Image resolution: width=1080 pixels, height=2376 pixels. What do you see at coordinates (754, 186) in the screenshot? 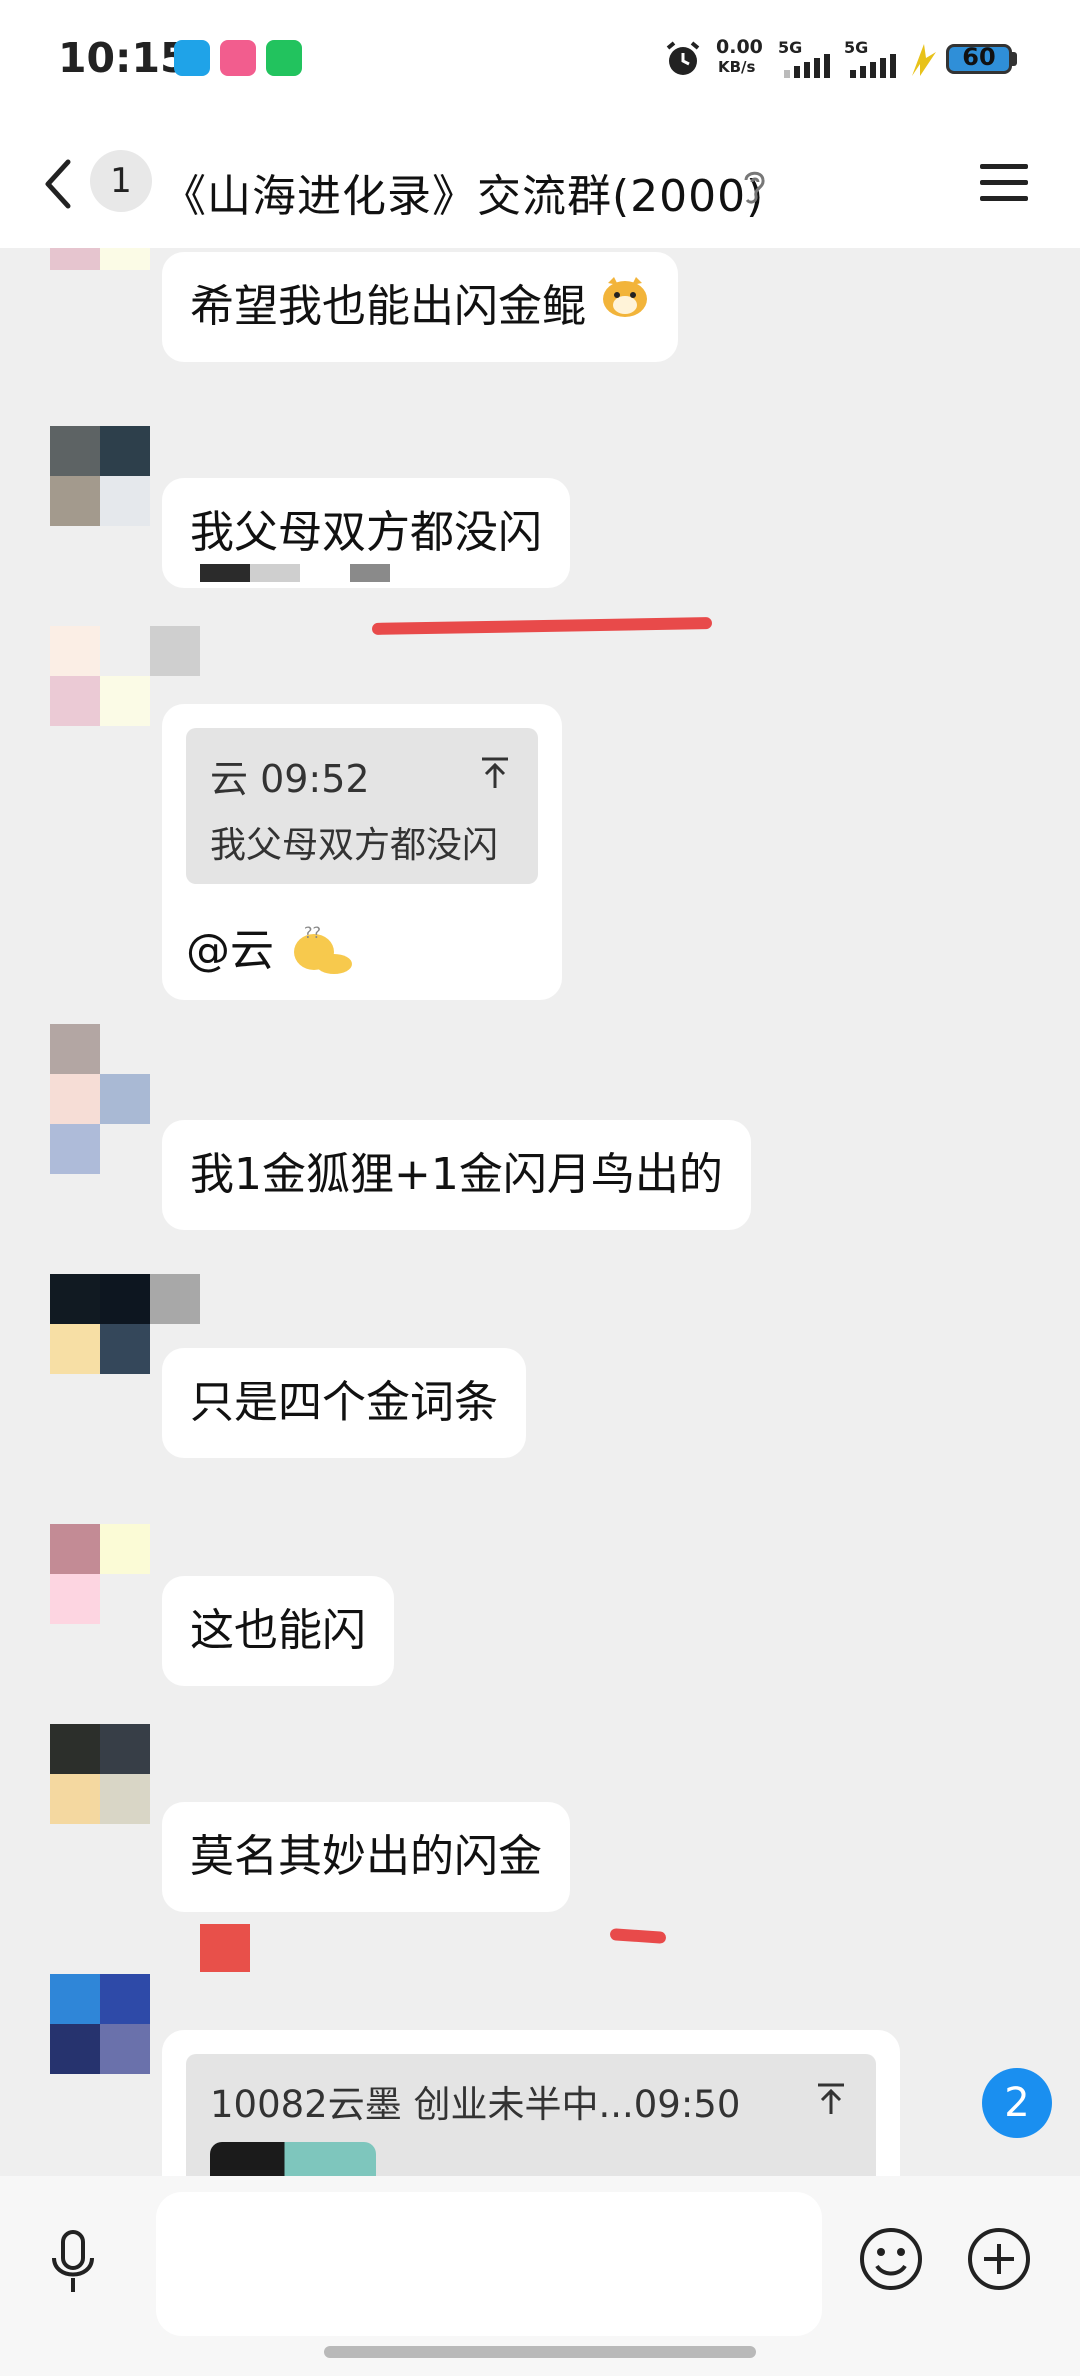
I see `ear-icon` at bounding box center [754, 186].